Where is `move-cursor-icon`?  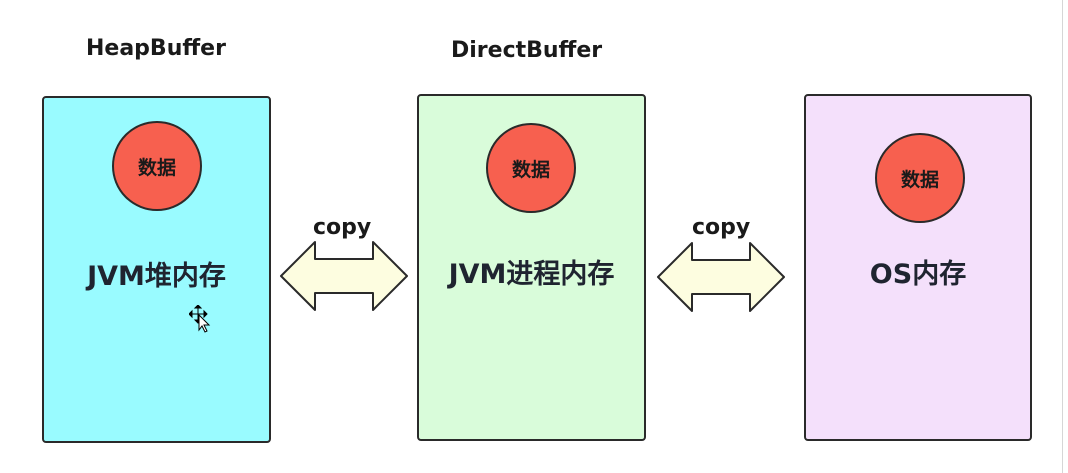
move-cursor-icon is located at coordinates (200, 319).